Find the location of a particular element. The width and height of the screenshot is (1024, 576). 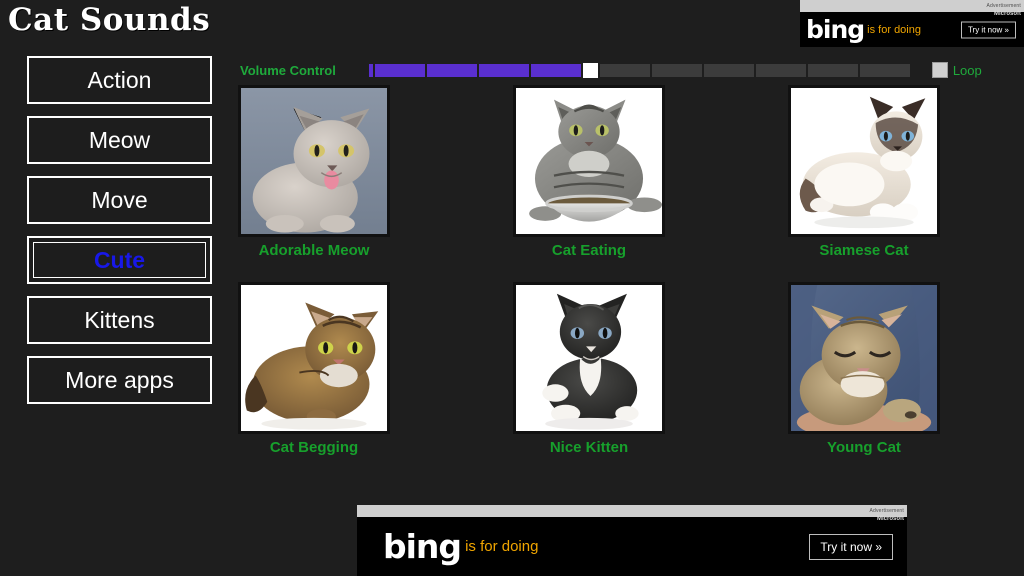

sound-caption: Cat Begging is located at coordinates (314, 447).